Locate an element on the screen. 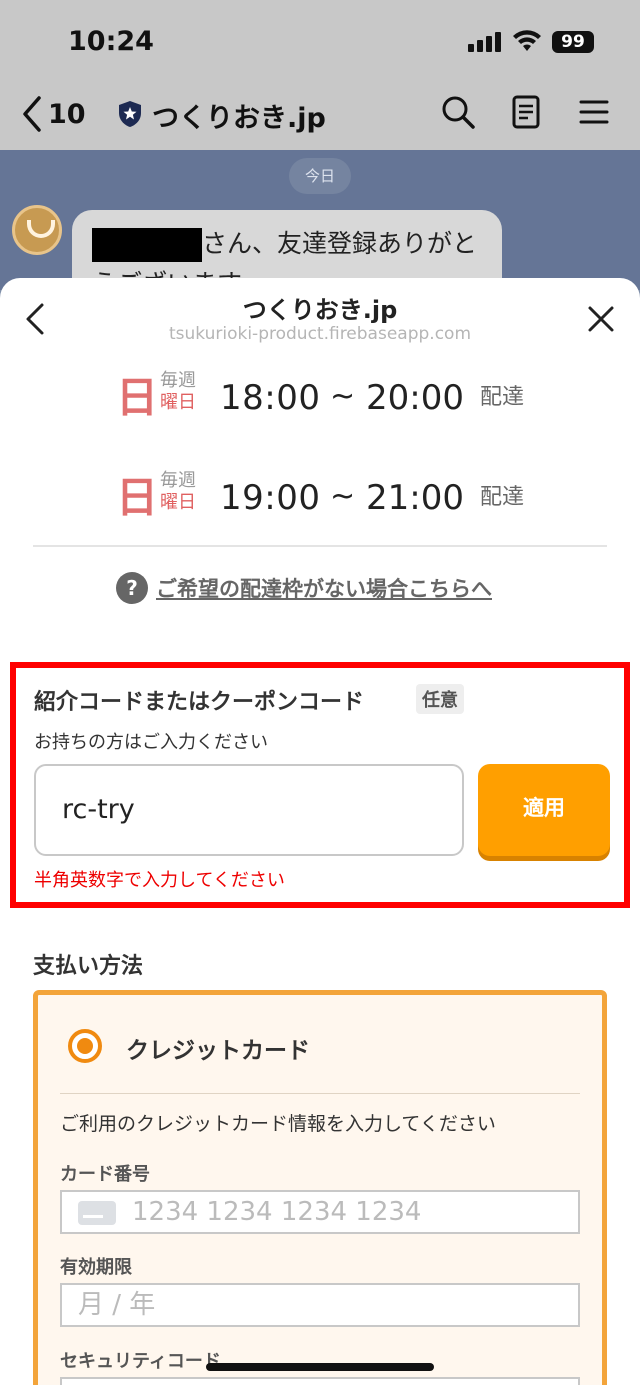 The image size is (640, 1385). shield-icon is located at coordinates (130, 114).